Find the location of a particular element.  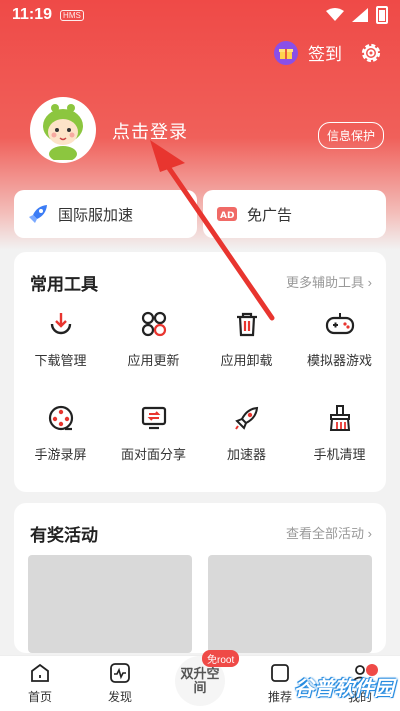

tool-emulator-games: 模拟器游戏 is located at coordinates (339, 346).